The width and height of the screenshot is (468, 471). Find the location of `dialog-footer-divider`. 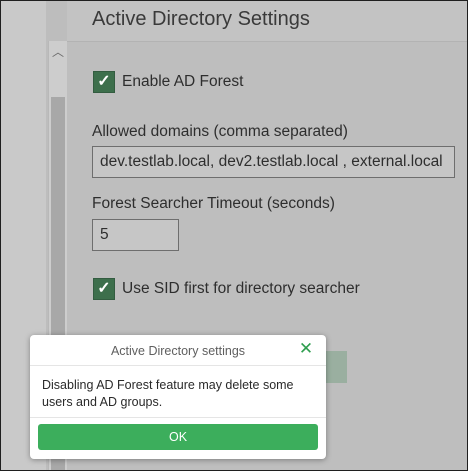

dialog-footer-divider is located at coordinates (178, 417).